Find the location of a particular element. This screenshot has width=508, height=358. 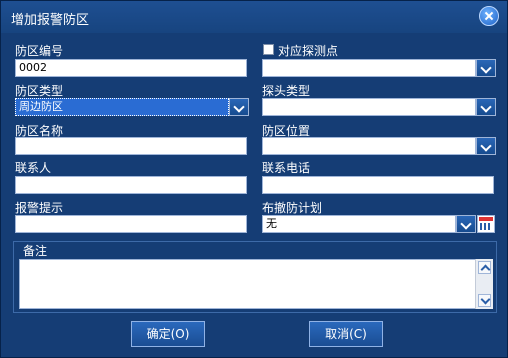

remarks-textarea is located at coordinates (256, 284).